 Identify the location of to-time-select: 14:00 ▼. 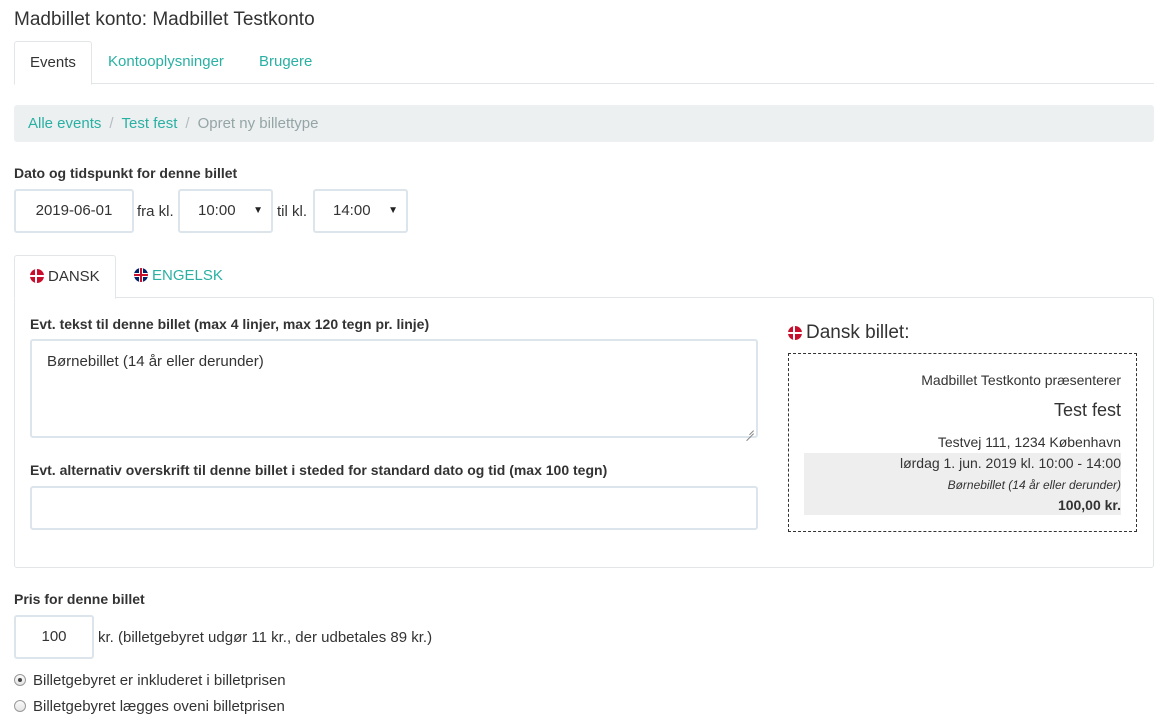
(360, 211).